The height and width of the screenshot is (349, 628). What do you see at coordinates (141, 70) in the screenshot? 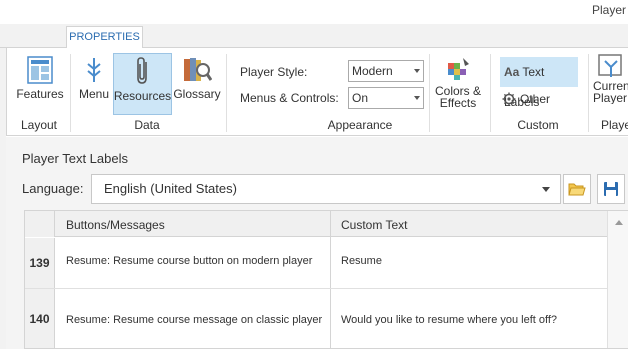
I see `resources-icon` at bounding box center [141, 70].